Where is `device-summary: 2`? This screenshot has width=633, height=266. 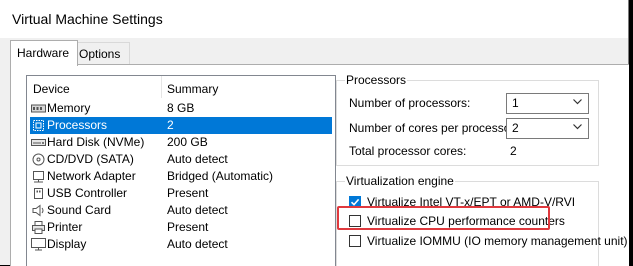
device-summary: 2 is located at coordinates (170, 125).